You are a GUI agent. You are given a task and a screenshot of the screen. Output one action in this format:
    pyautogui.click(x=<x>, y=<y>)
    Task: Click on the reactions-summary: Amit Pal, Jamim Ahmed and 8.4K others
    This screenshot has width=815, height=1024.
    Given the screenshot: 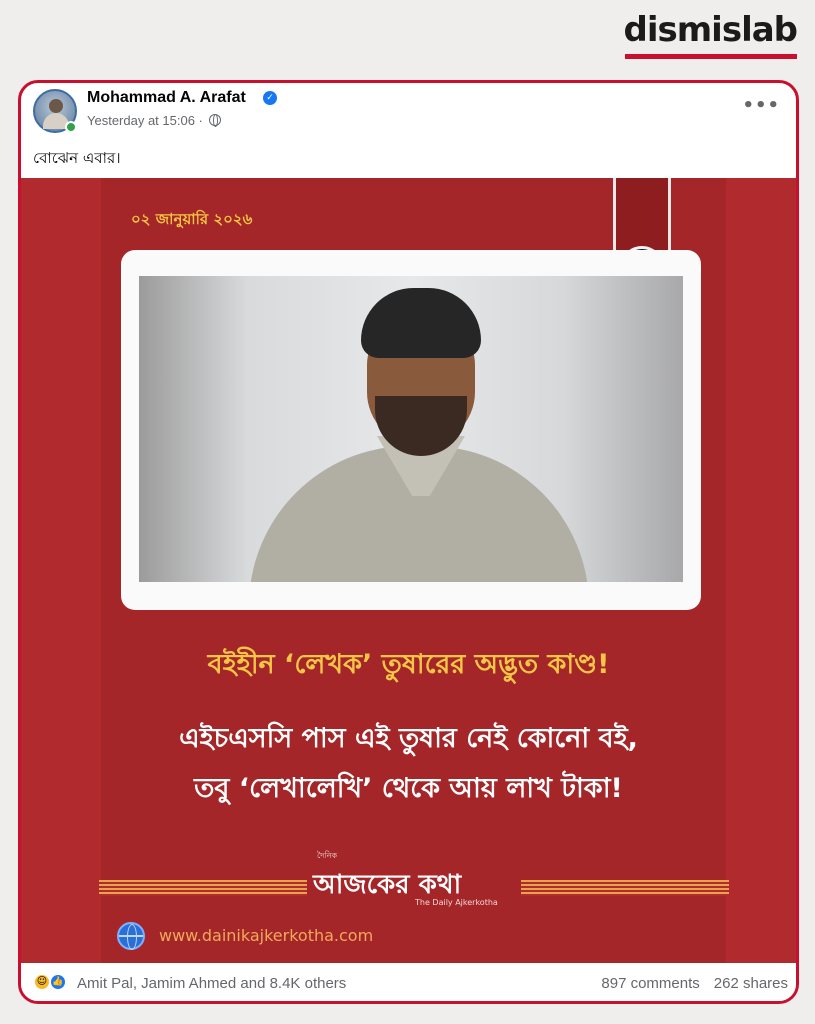 What is the action you would take?
    pyautogui.click(x=211, y=983)
    